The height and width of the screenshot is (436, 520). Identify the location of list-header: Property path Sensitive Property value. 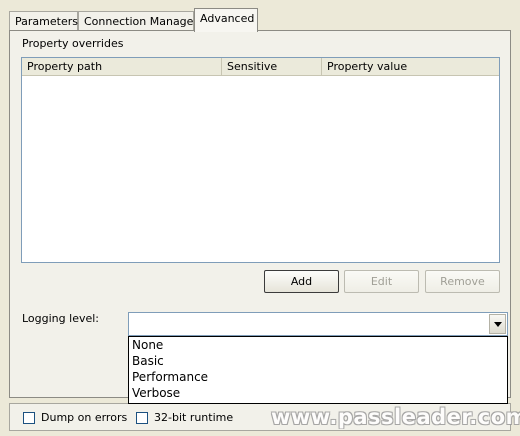
(260, 67).